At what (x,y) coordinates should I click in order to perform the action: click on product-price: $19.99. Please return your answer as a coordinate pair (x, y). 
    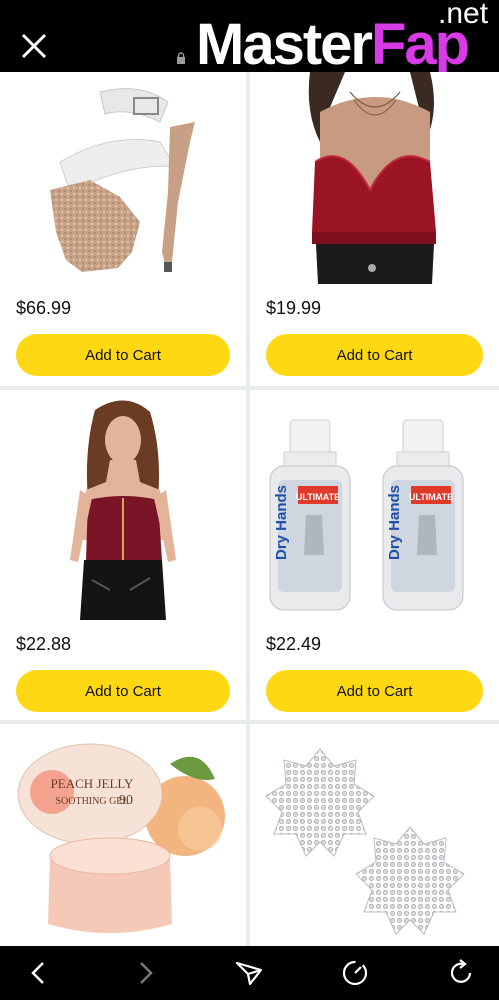
    Looking at the image, I should click on (294, 308).